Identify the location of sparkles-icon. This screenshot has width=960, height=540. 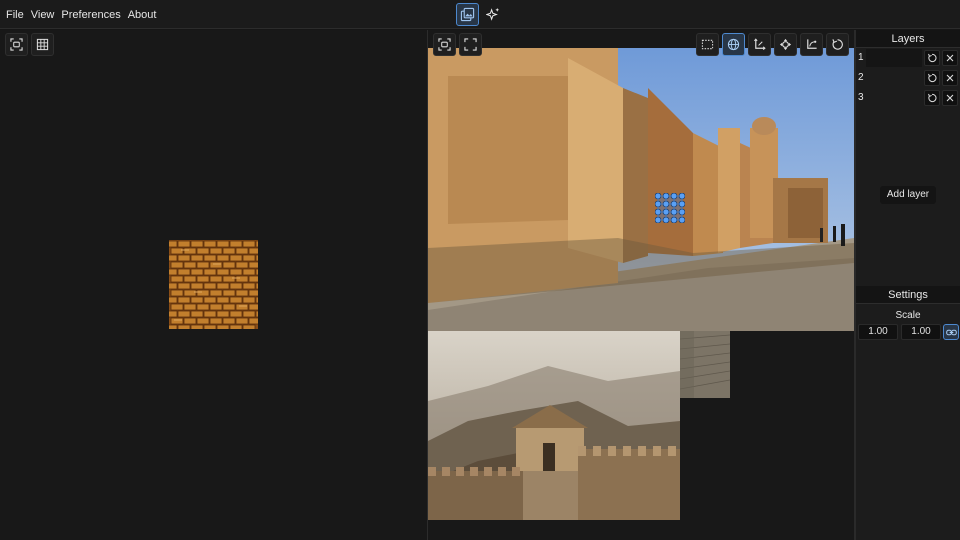
(493, 14).